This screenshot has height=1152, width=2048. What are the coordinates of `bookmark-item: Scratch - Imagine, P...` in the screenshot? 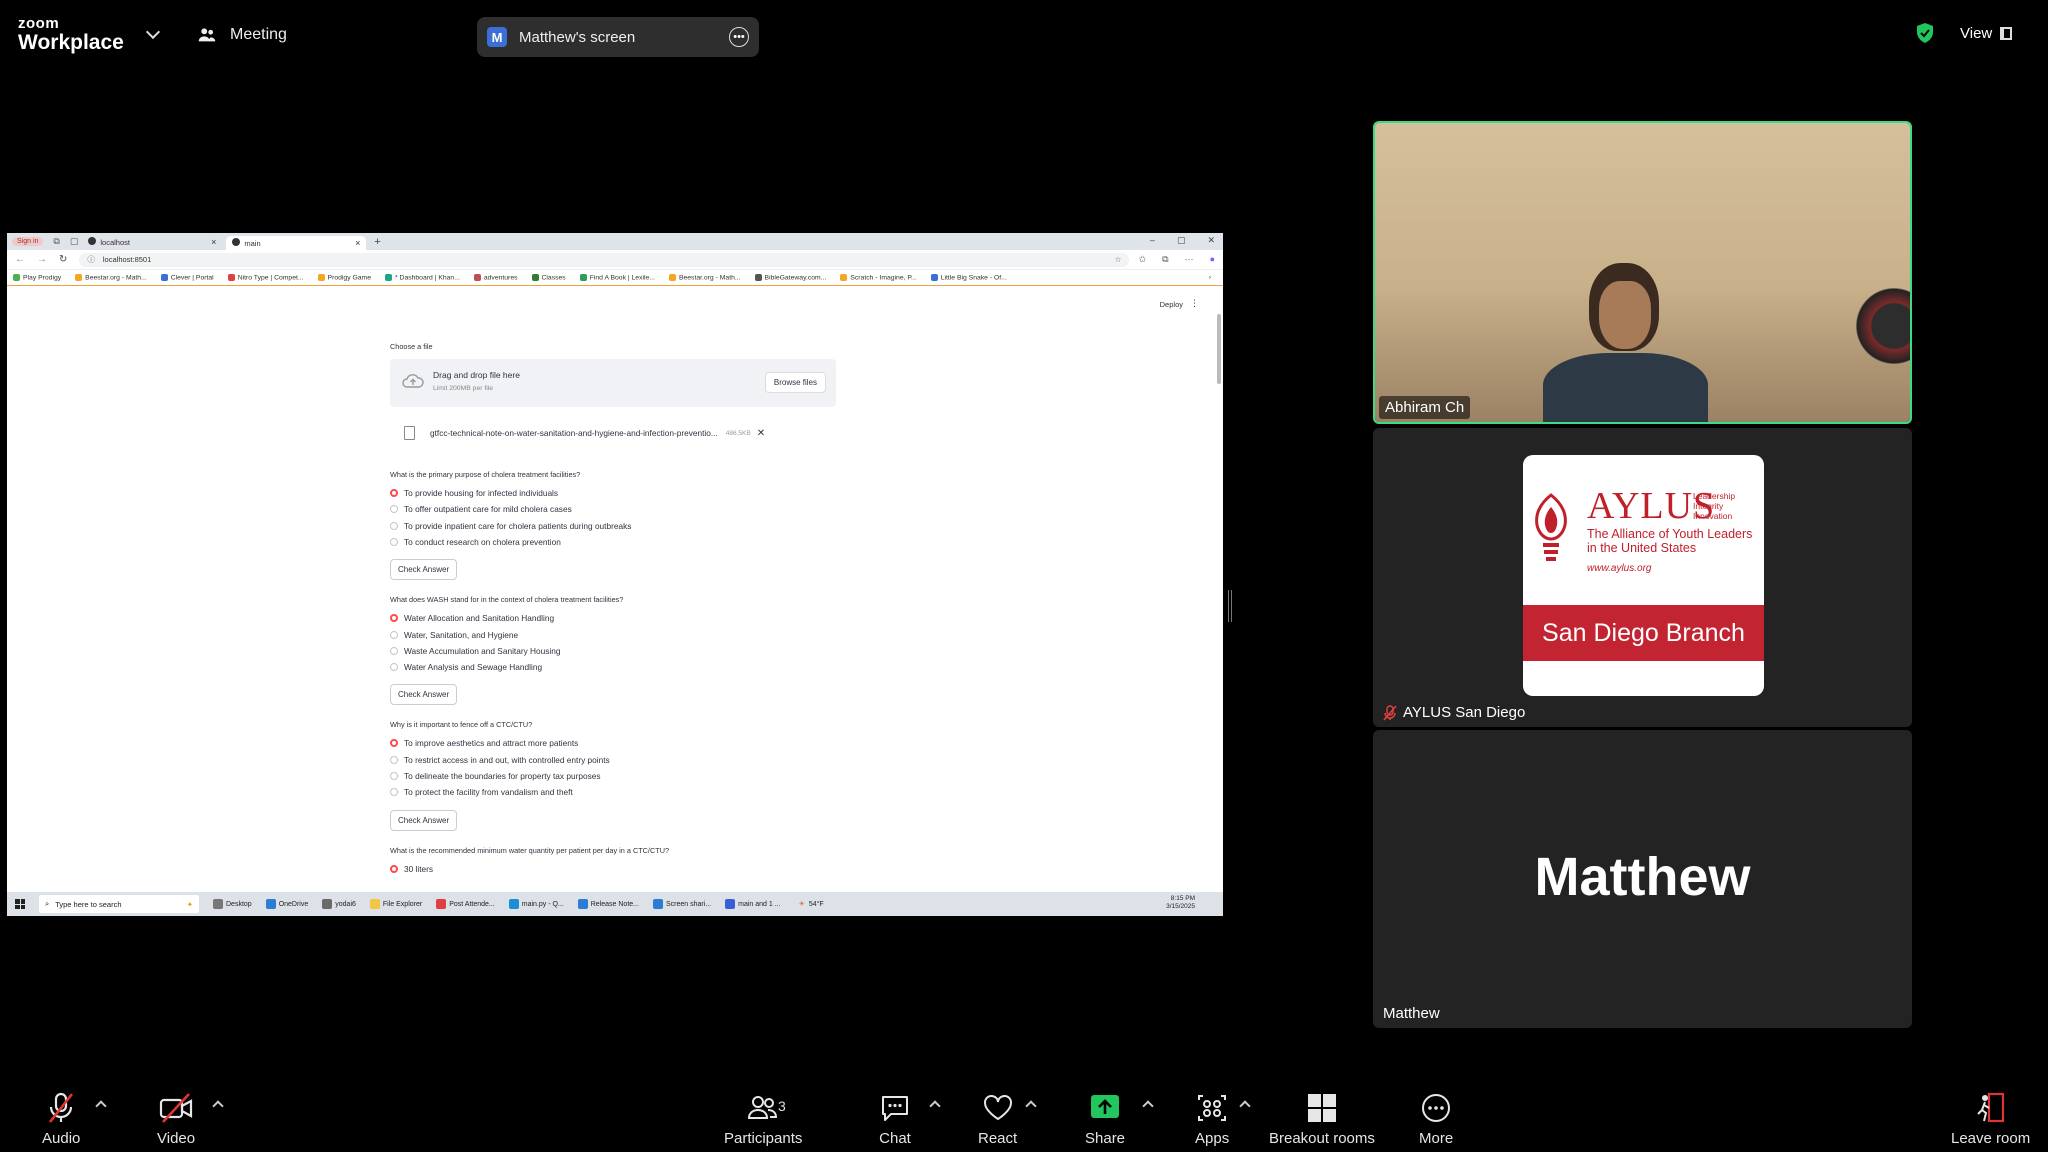 It's located at (878, 277).